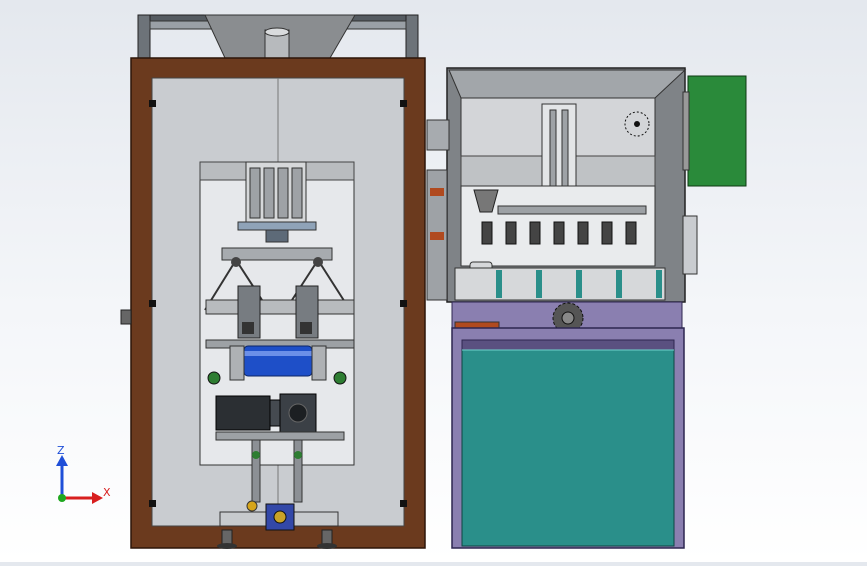 The image size is (867, 566). Describe the element at coordinates (277, 32) in the screenshot. I see `hopper-spout-top` at that location.